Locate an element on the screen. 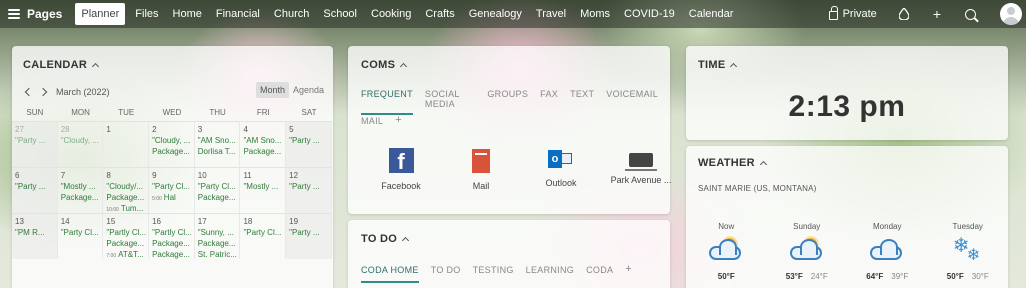 The height and width of the screenshot is (288, 1026). nav-item-crafts: Crafts is located at coordinates (439, 14).